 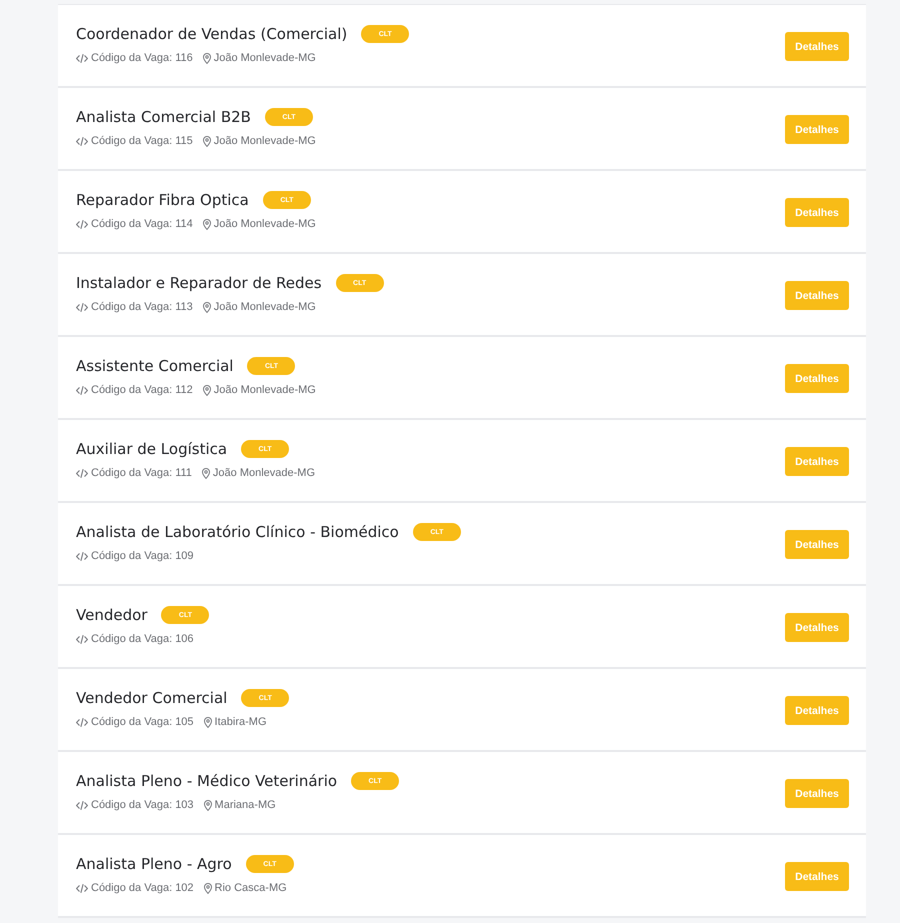 What do you see at coordinates (237, 532) in the screenshot?
I see `job-title: Analista de Laboratório Clínico - Biomédico` at bounding box center [237, 532].